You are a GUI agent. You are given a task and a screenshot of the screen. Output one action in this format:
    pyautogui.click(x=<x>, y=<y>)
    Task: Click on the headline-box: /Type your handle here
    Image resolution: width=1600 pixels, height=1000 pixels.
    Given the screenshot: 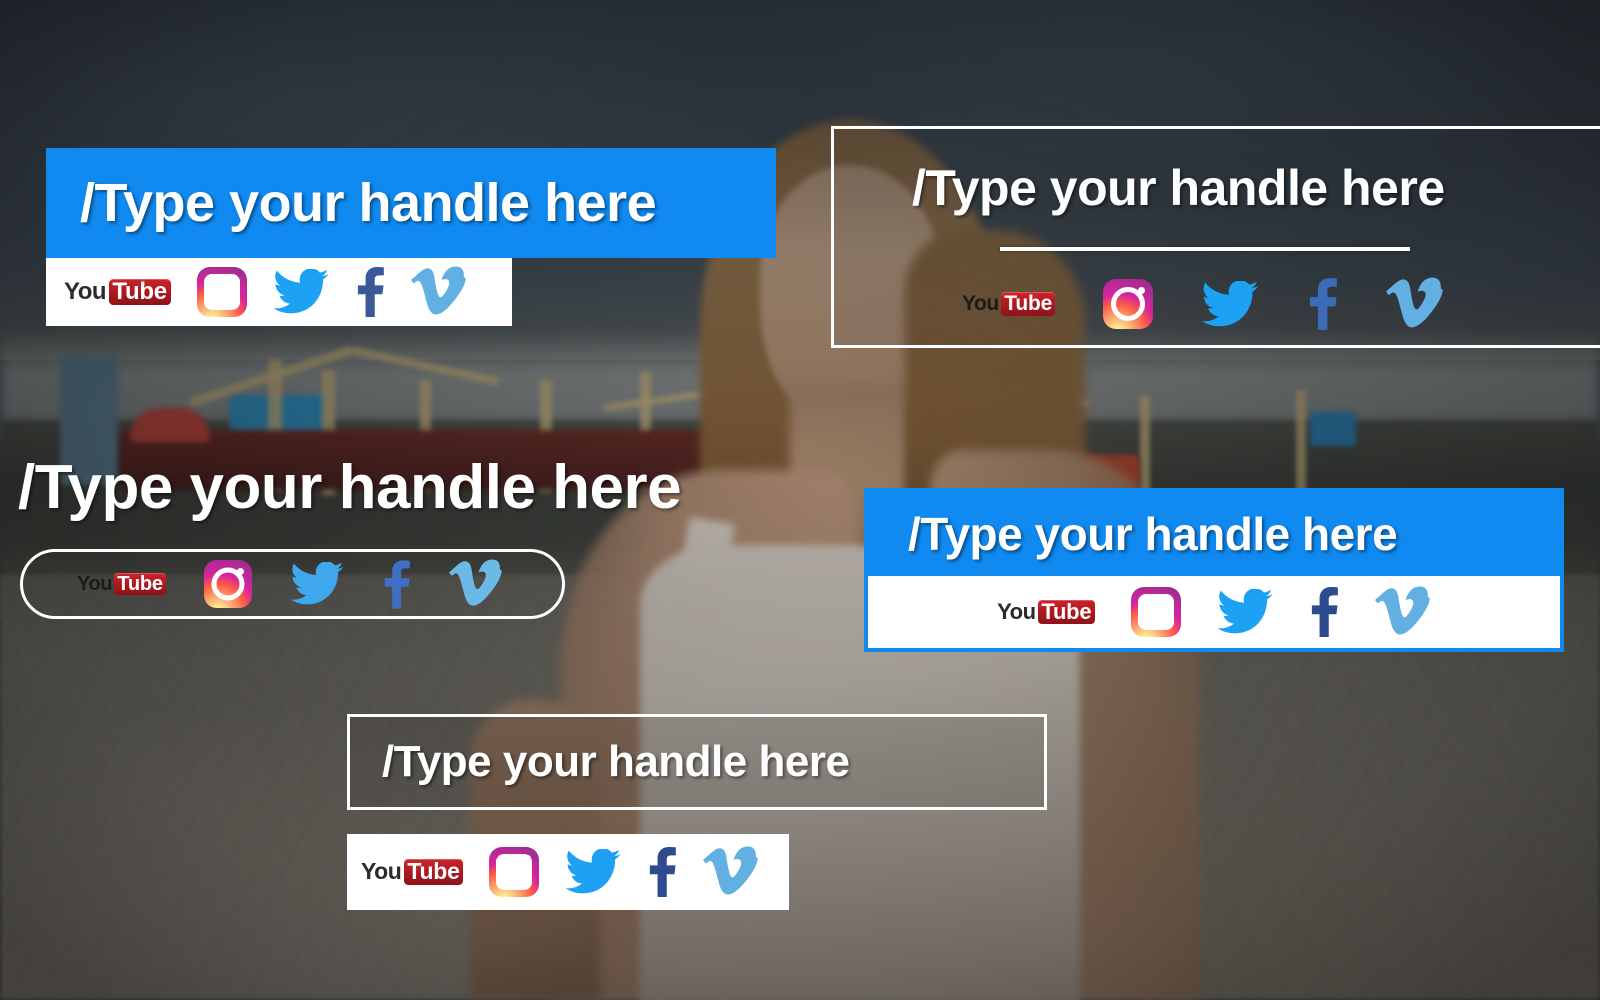 What is the action you would take?
    pyautogui.click(x=697, y=762)
    